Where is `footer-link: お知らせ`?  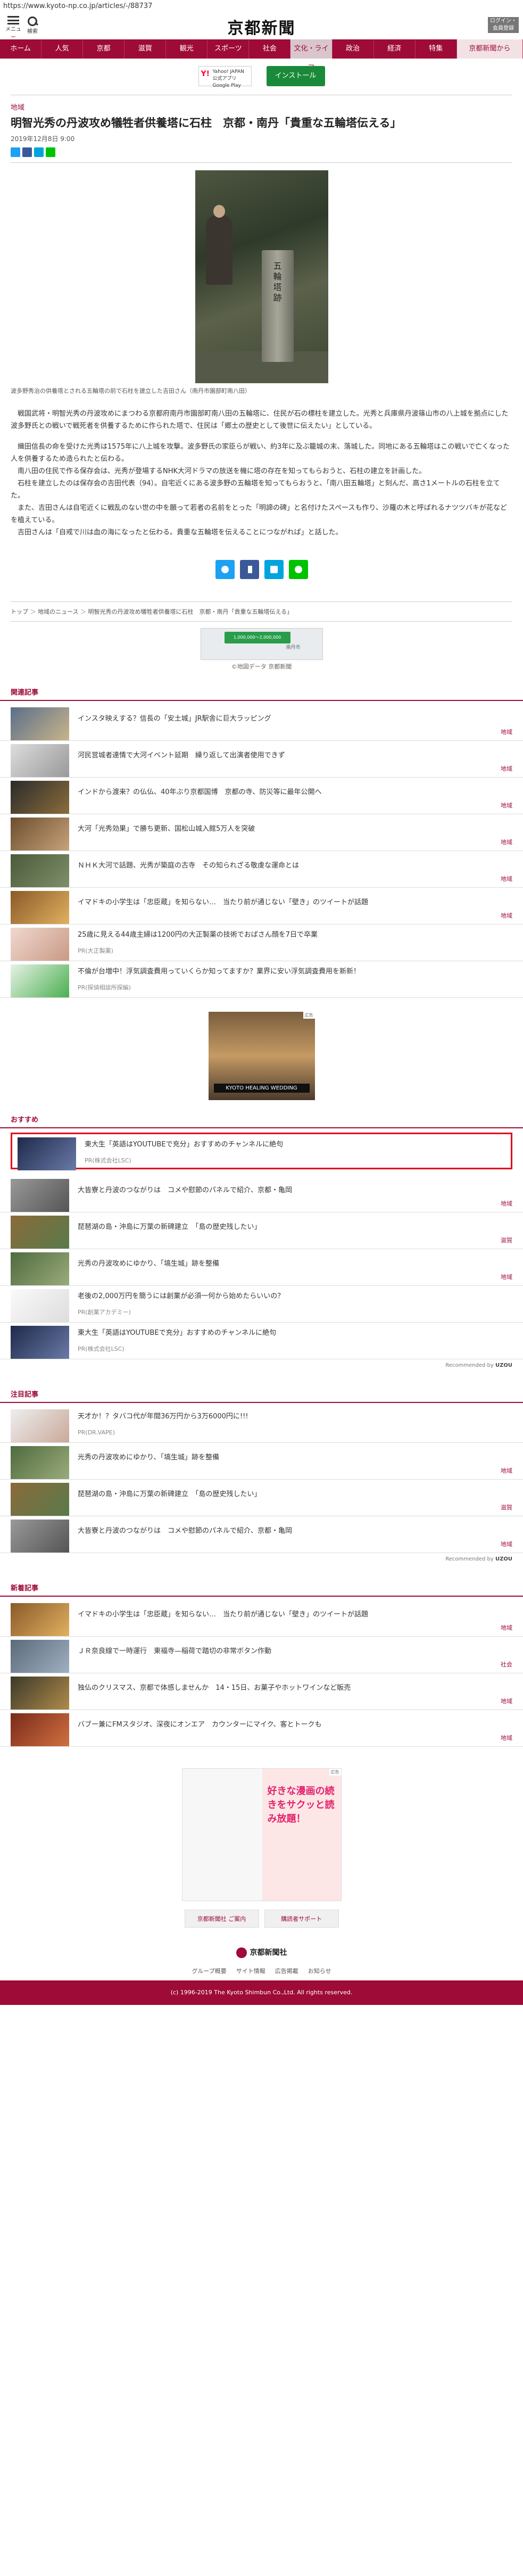 footer-link: お知らせ is located at coordinates (319, 1971).